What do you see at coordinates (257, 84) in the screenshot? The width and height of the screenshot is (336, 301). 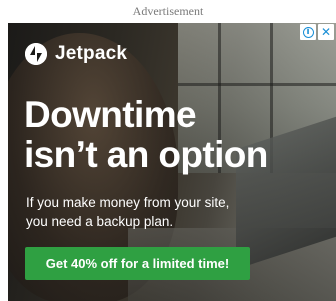 I see `window-mullion` at bounding box center [257, 84].